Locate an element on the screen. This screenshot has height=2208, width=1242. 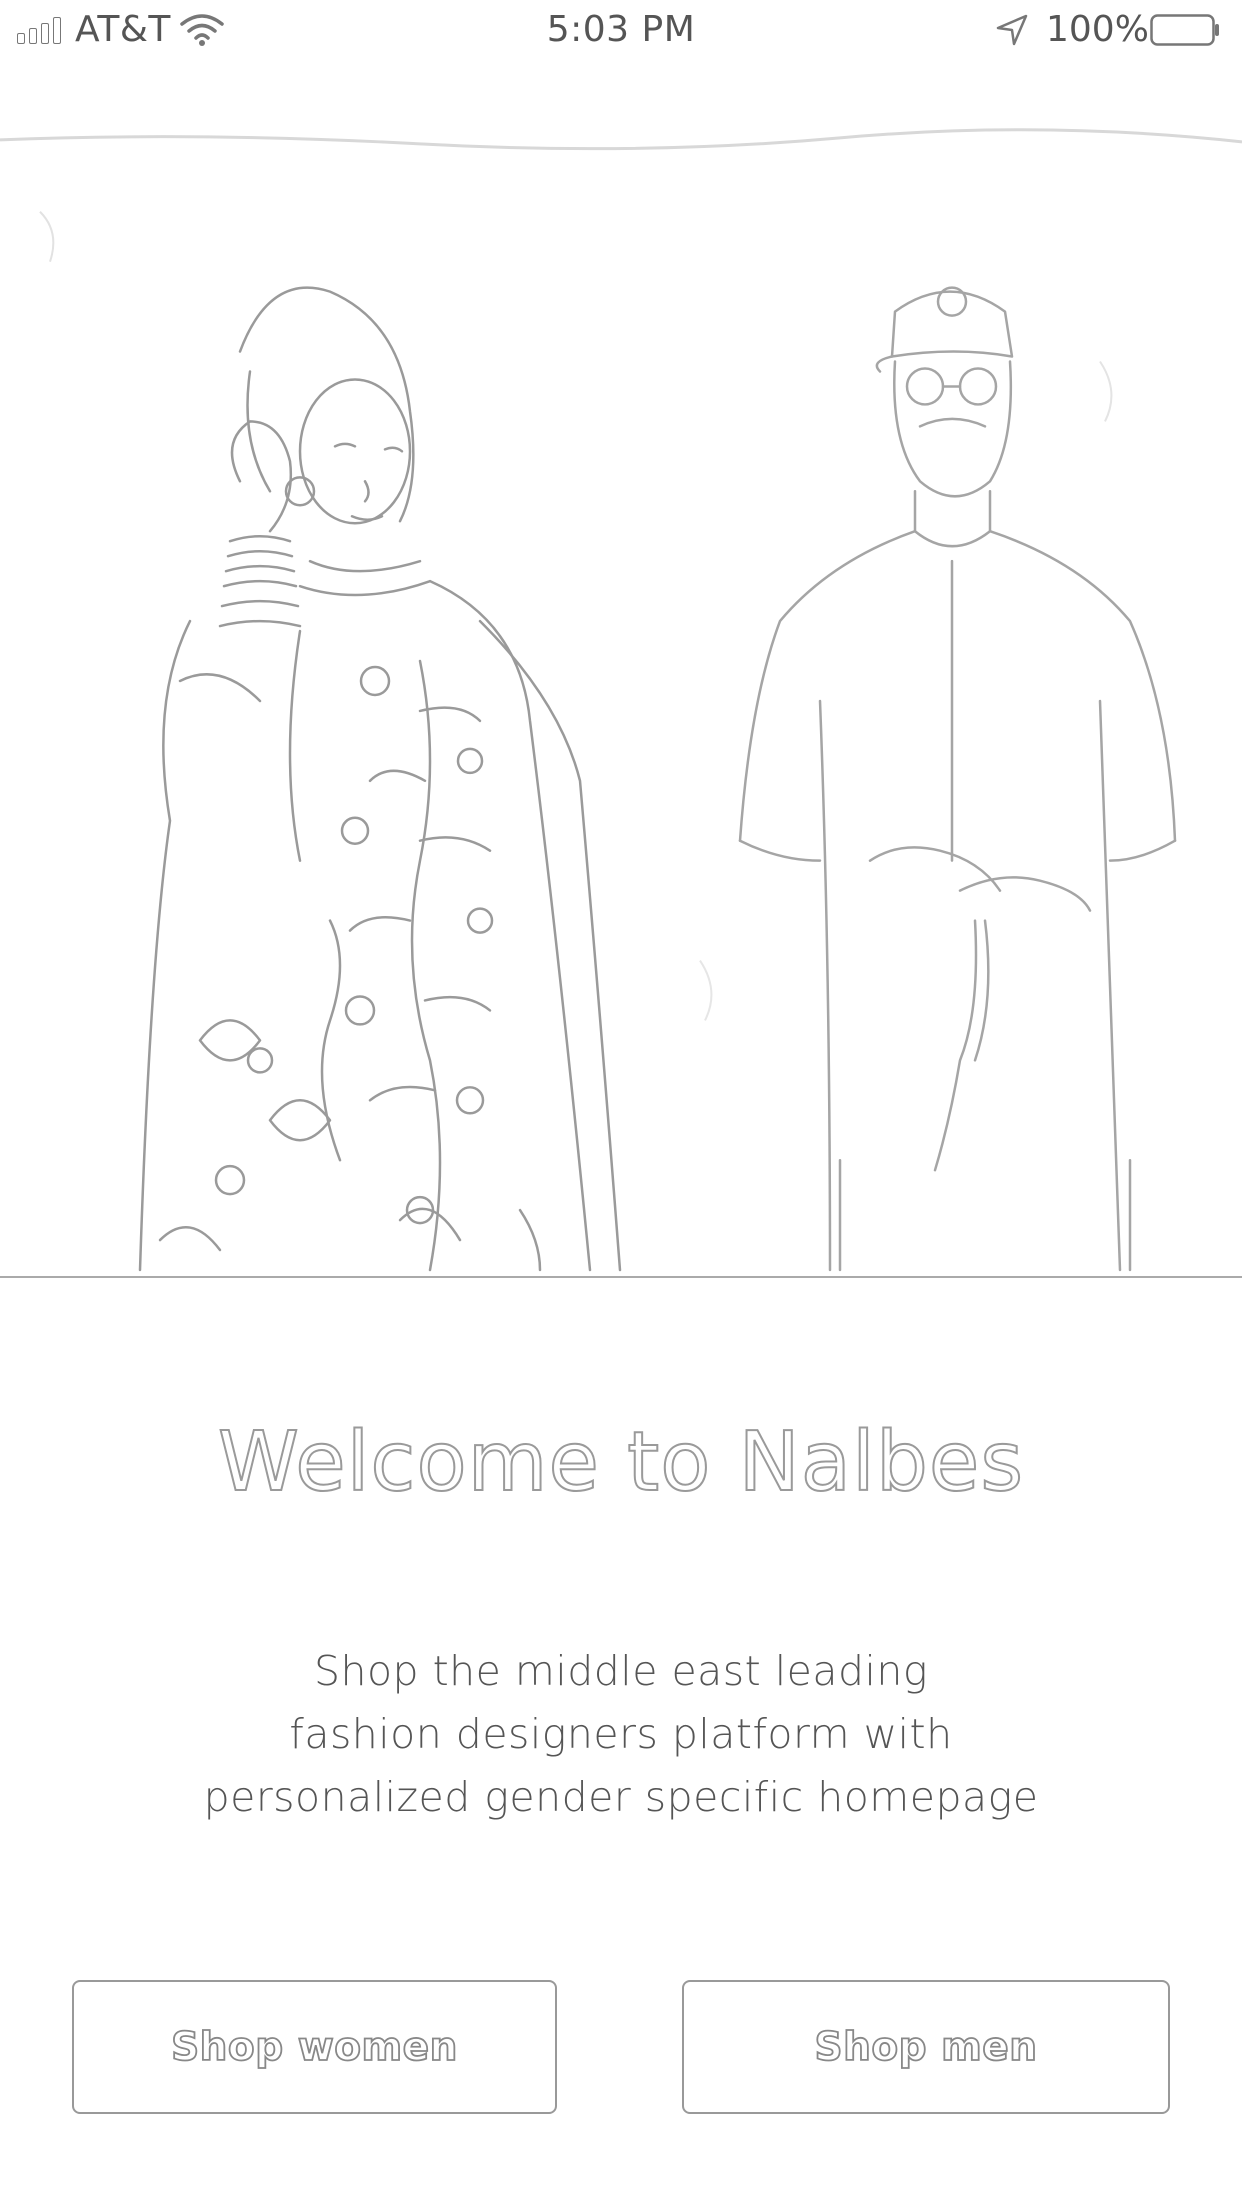
welcome-title: Welcome to Nalbes is located at coordinates (621, 1462).